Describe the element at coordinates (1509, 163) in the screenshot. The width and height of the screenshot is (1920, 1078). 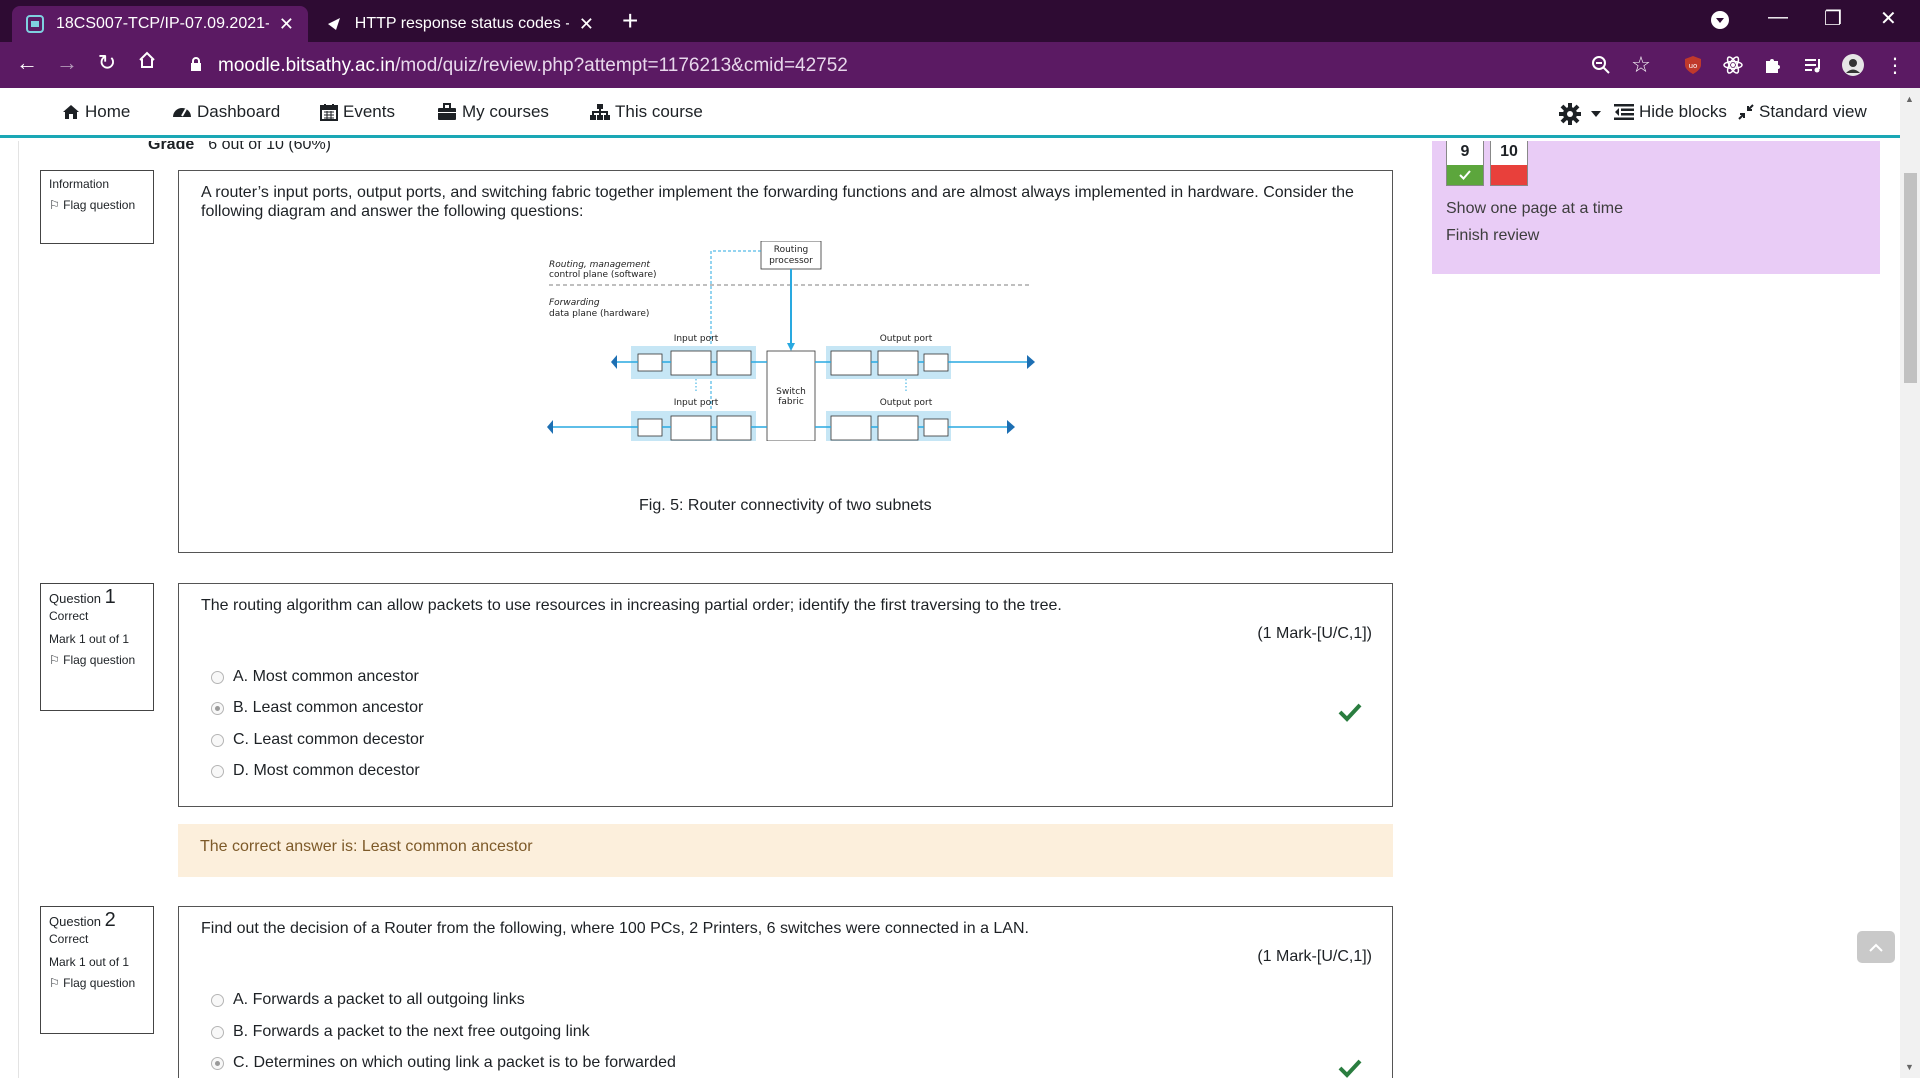
I see `quiz-nav-button-10: 10` at that location.